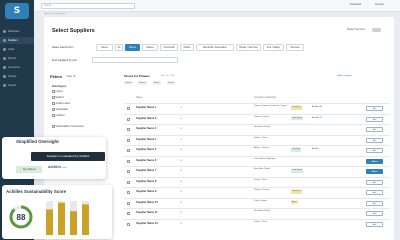  I want to click on add-supplier-link: + Add a supplier, so click(344, 76).